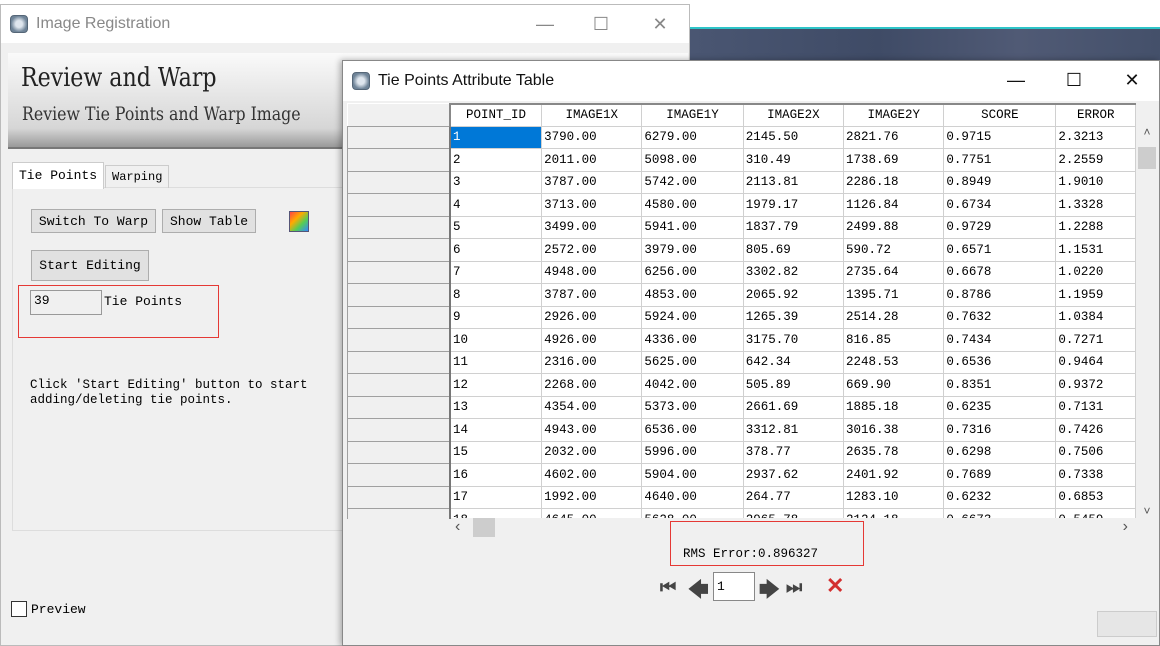 Image resolution: width=1160 pixels, height=646 pixels. Describe the element at coordinates (1095, 182) in the screenshot. I see `table-cell: 1.9010` at that location.